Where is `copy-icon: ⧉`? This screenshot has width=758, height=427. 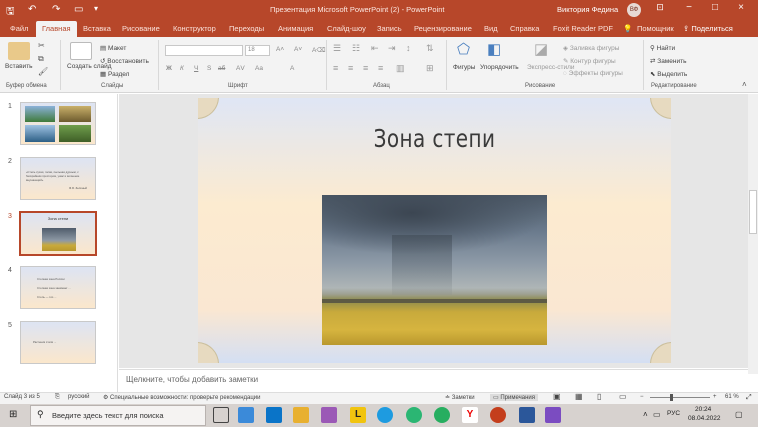 copy-icon: ⧉ is located at coordinates (41, 59).